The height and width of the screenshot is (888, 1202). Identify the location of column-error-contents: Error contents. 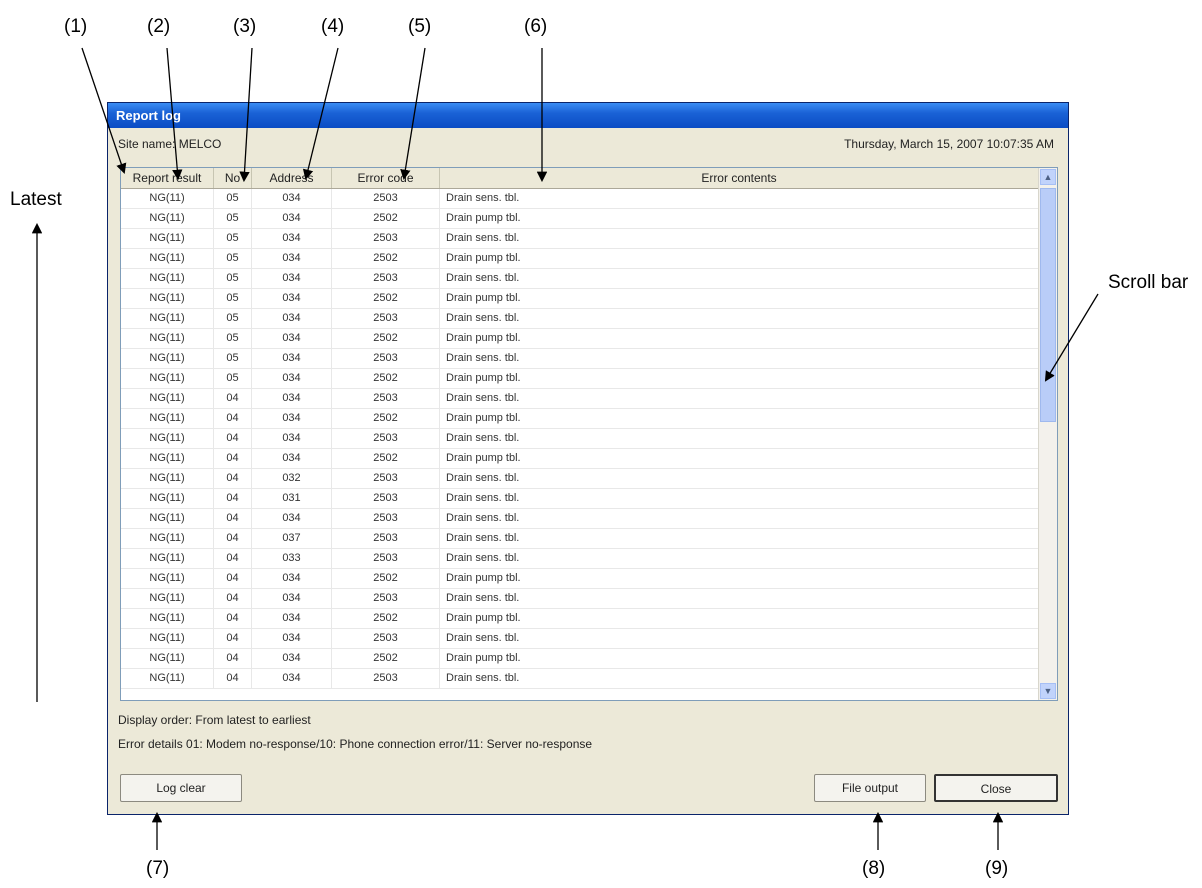
(739, 178).